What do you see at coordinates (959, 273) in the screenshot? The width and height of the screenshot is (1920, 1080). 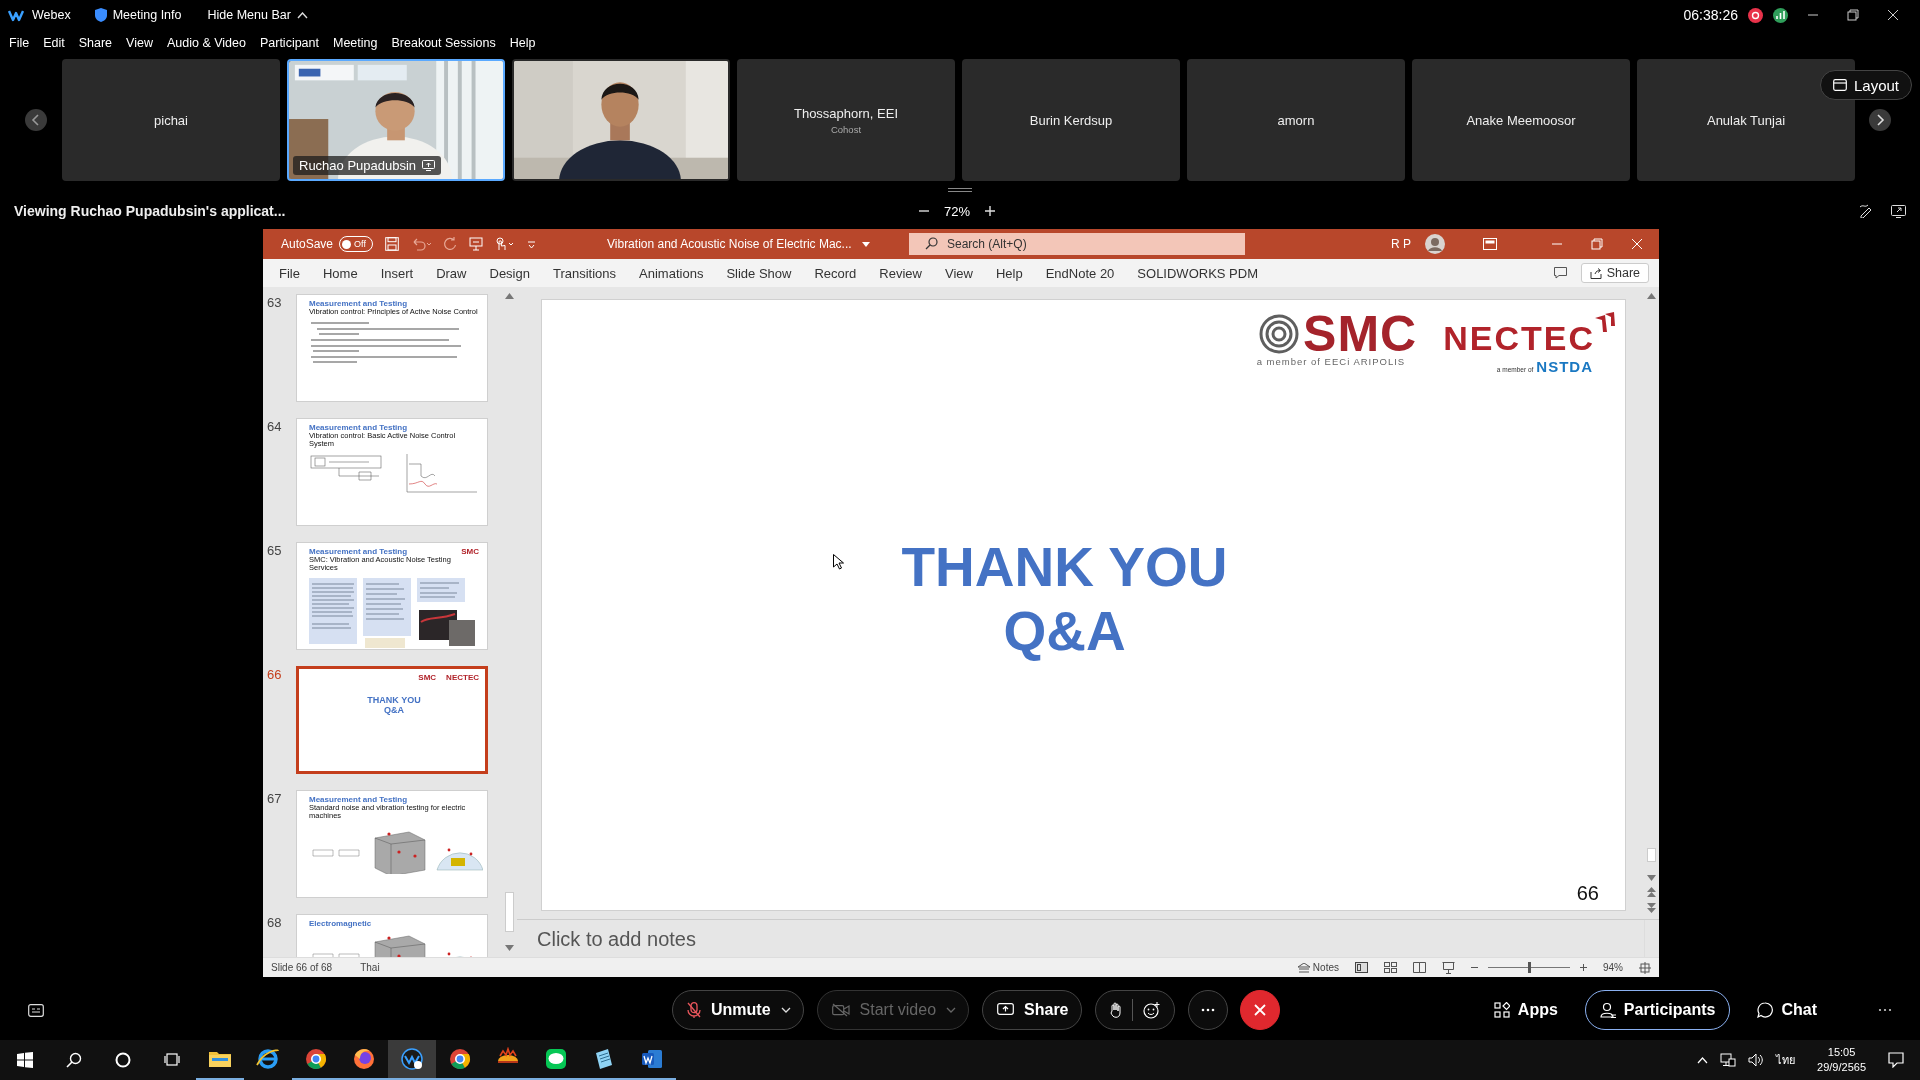 I see `ribbon-tab: View` at bounding box center [959, 273].